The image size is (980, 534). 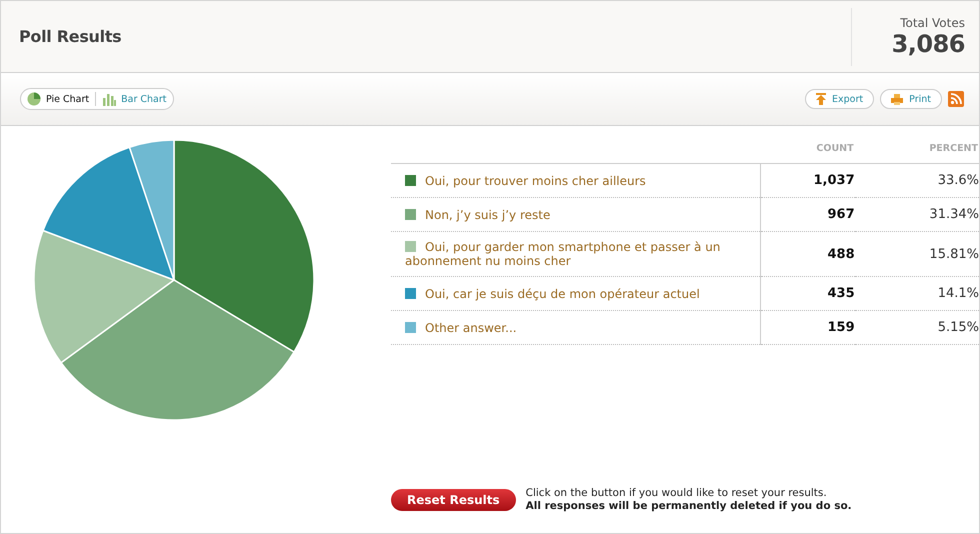 I want to click on total-votes-count: 3,086, so click(x=928, y=44).